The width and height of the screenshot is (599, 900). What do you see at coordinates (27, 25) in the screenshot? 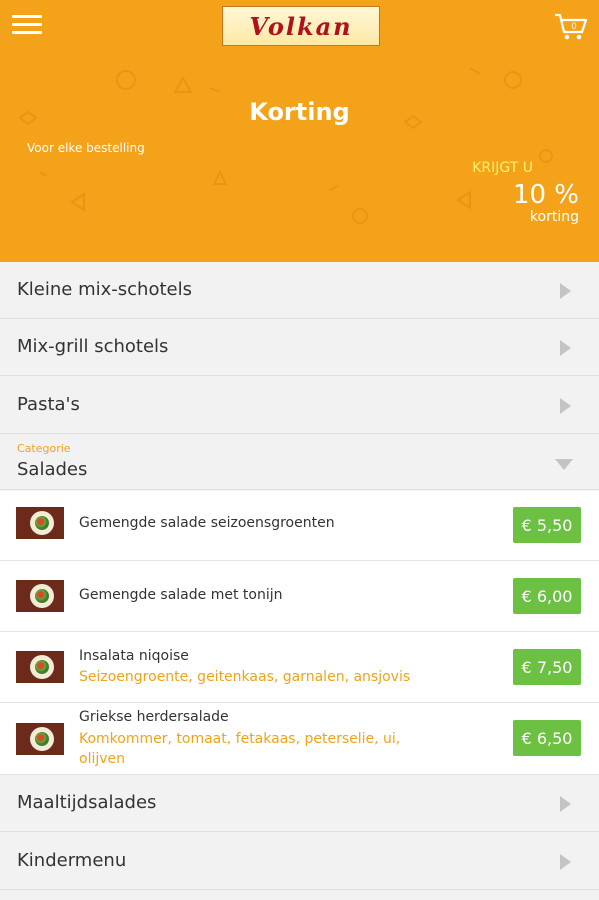
I see `hamburger-menu-icon` at bounding box center [27, 25].